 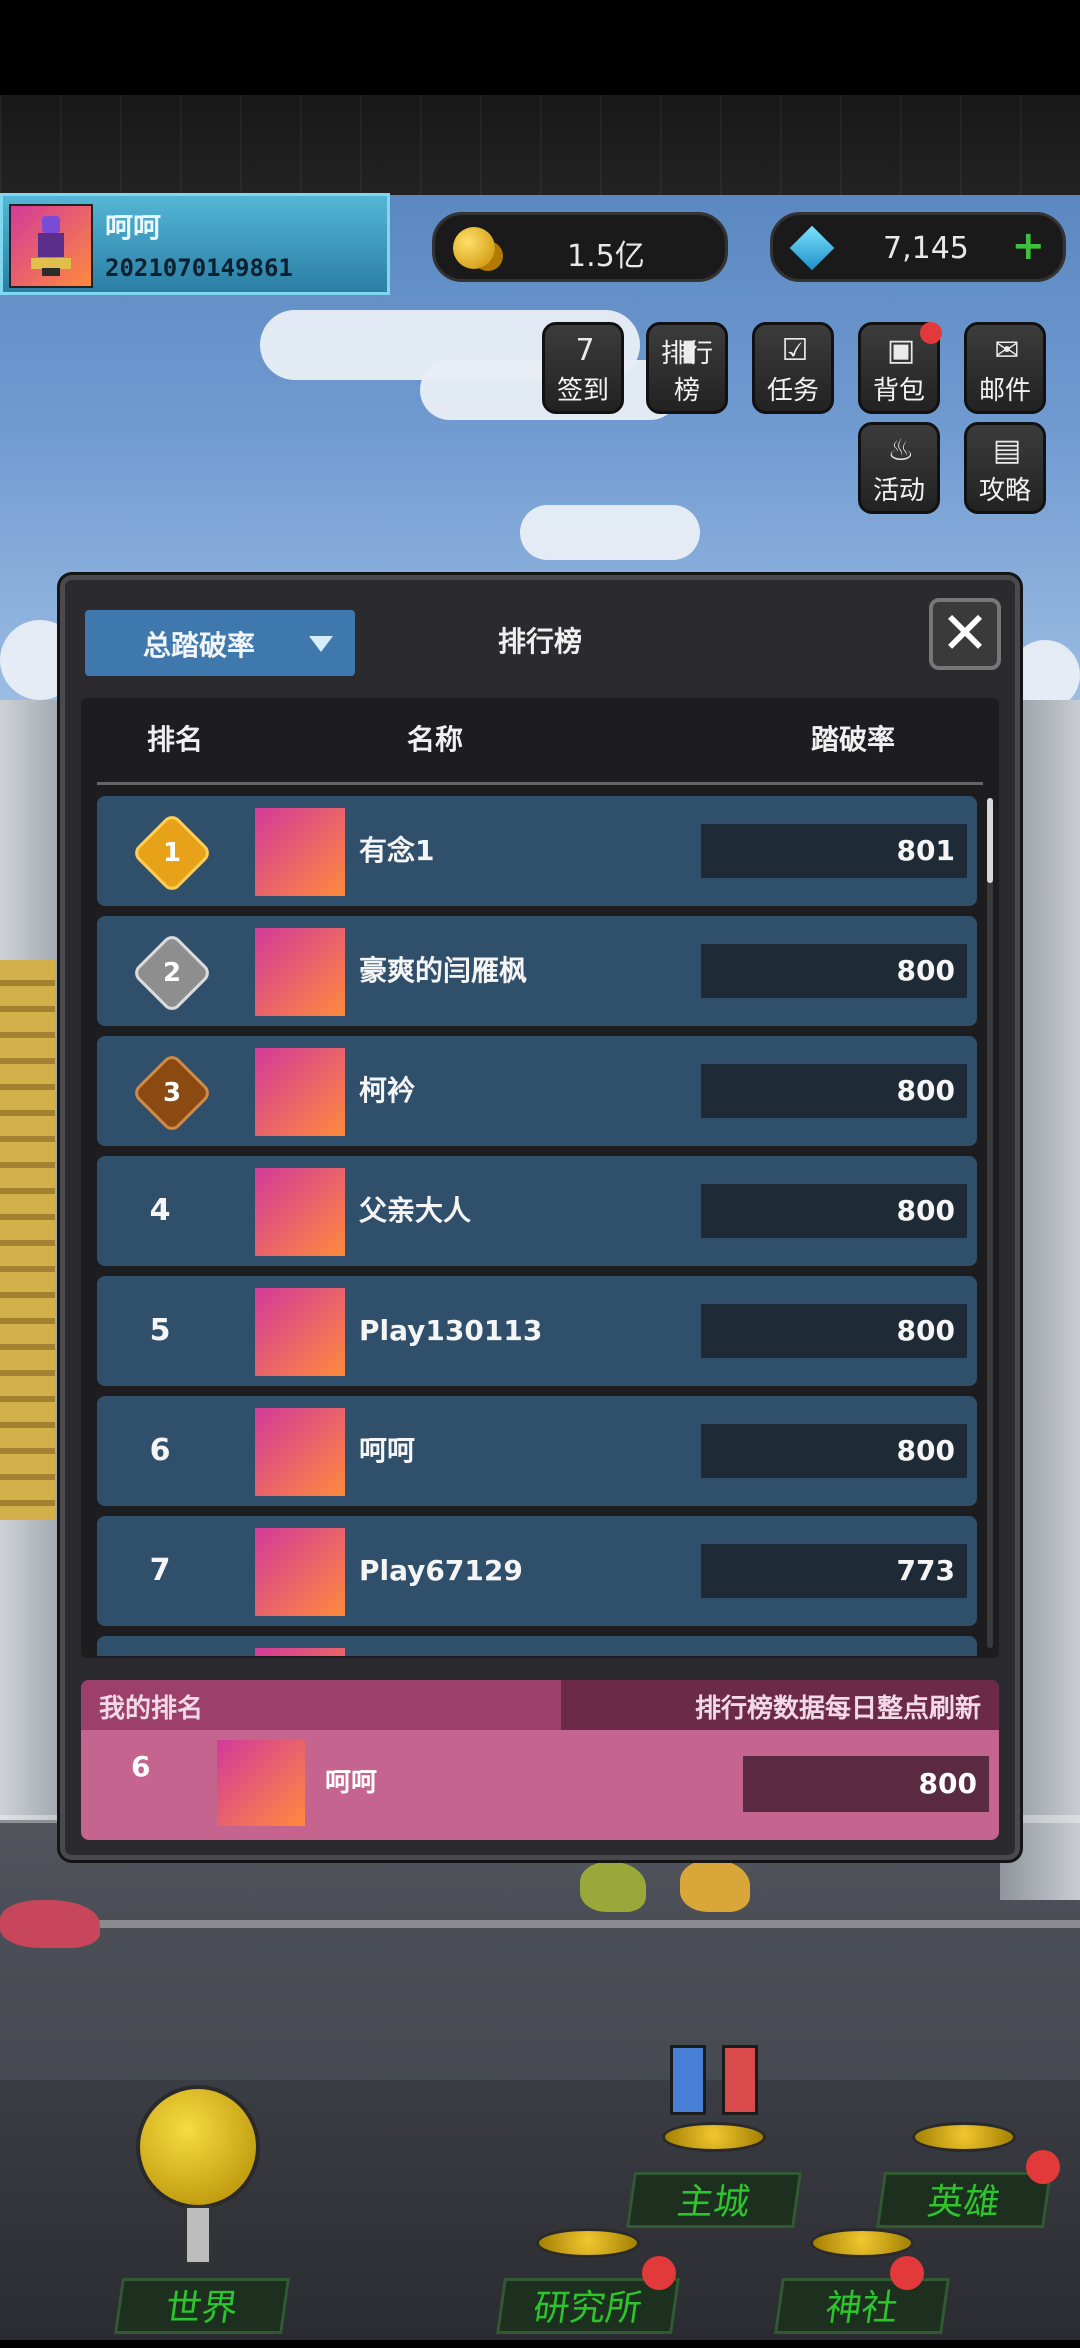 I want to click on joystick-knob, so click(x=198, y=2147).